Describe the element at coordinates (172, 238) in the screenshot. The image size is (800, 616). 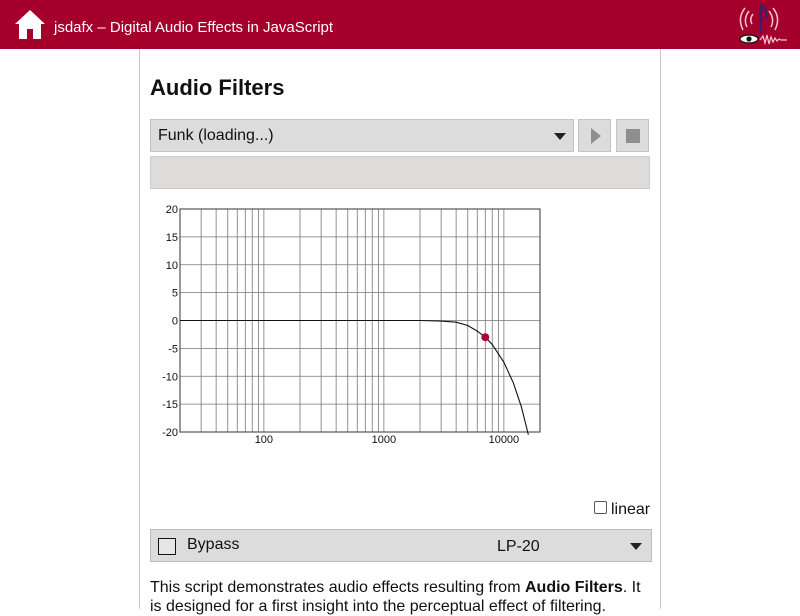
I see `y-tick-label: 15` at that location.